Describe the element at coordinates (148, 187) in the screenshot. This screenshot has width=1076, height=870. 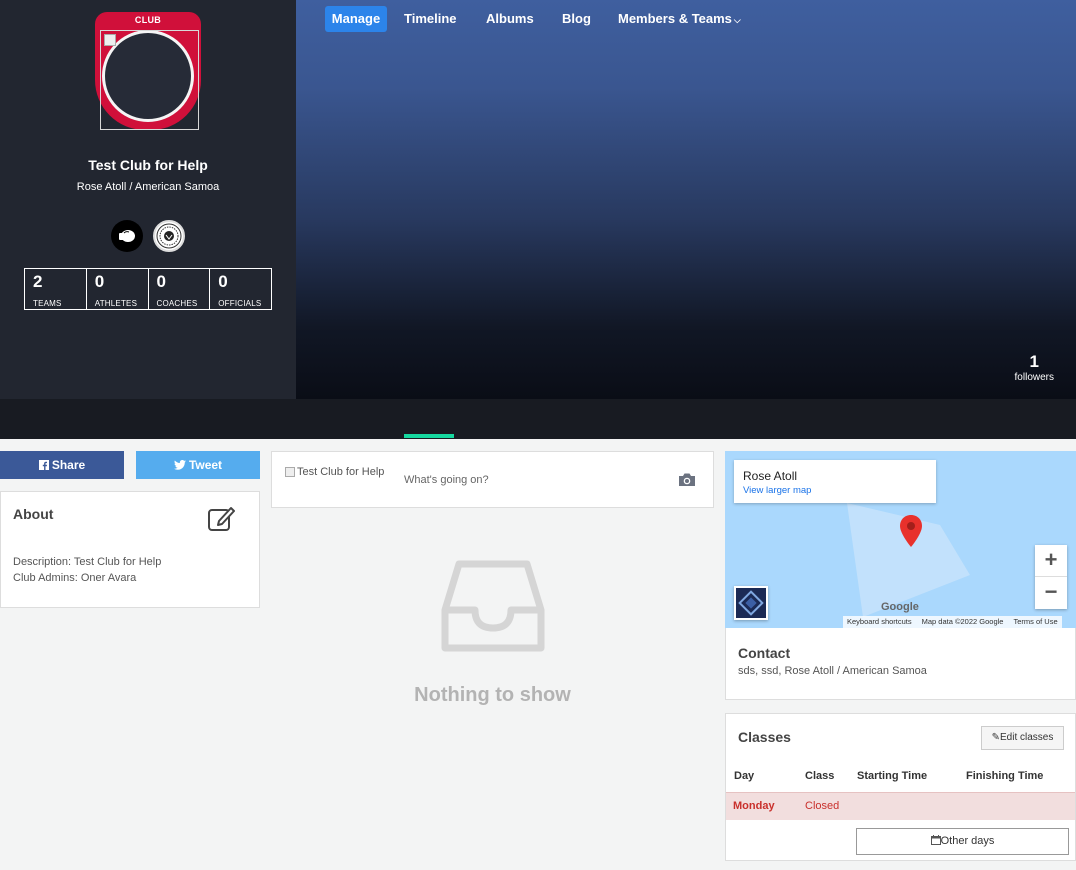
I see `club-location: Rose Atoll / American Samoa` at that location.